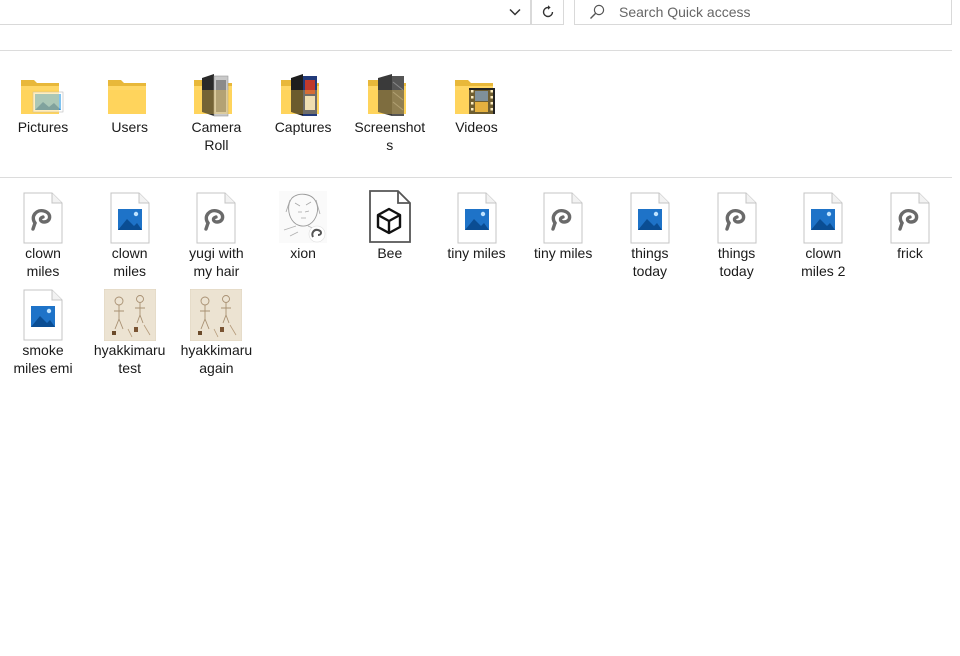  I want to click on file-item: Bee, so click(390, 226).